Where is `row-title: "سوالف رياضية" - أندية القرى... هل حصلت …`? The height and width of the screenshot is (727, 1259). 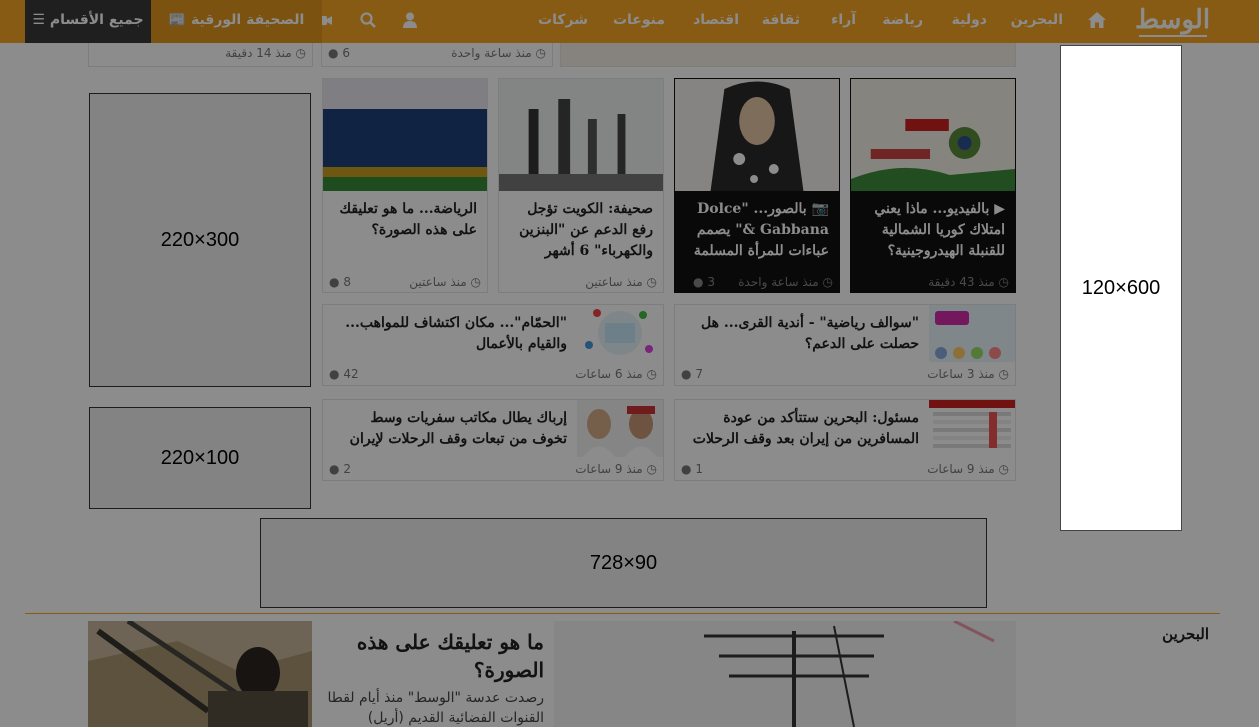
row-title: "سوالف رياضية" - أندية القرى... هل حصلت … is located at coordinates (802, 334).